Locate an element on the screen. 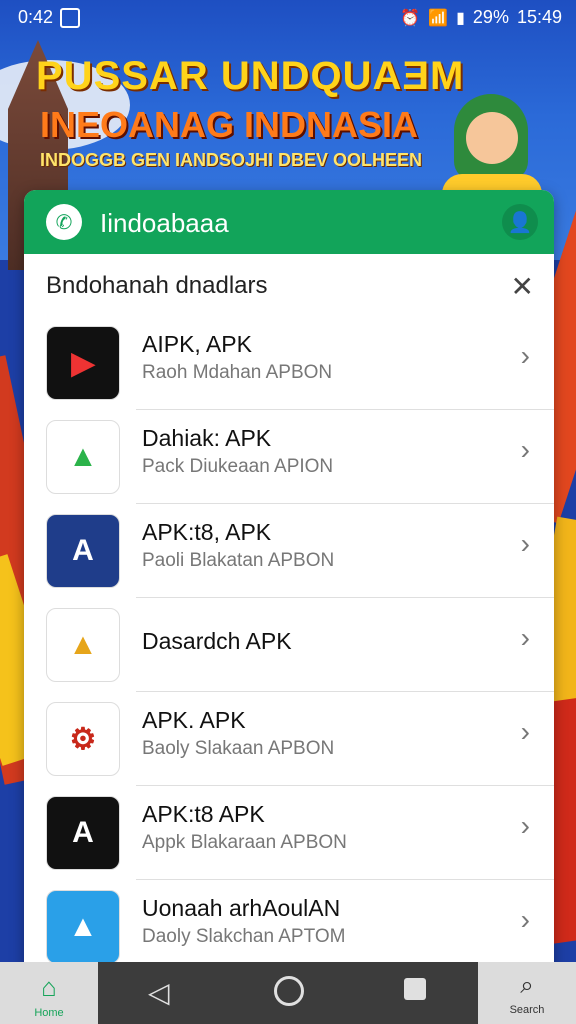  status-time-left: 0:42 is located at coordinates (36, 17).